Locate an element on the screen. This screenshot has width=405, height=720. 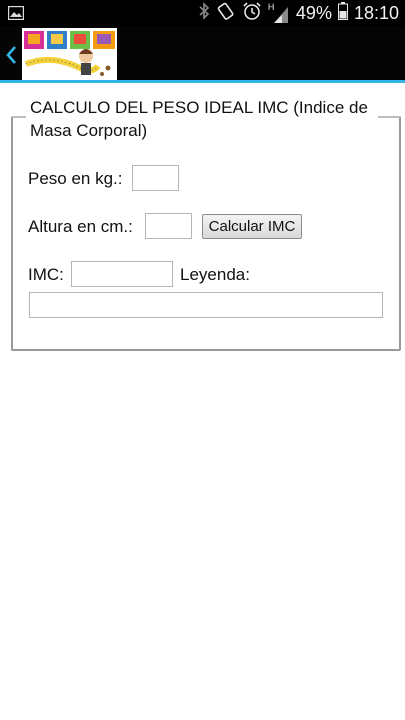
battery-level: 49% is located at coordinates (313, 13).